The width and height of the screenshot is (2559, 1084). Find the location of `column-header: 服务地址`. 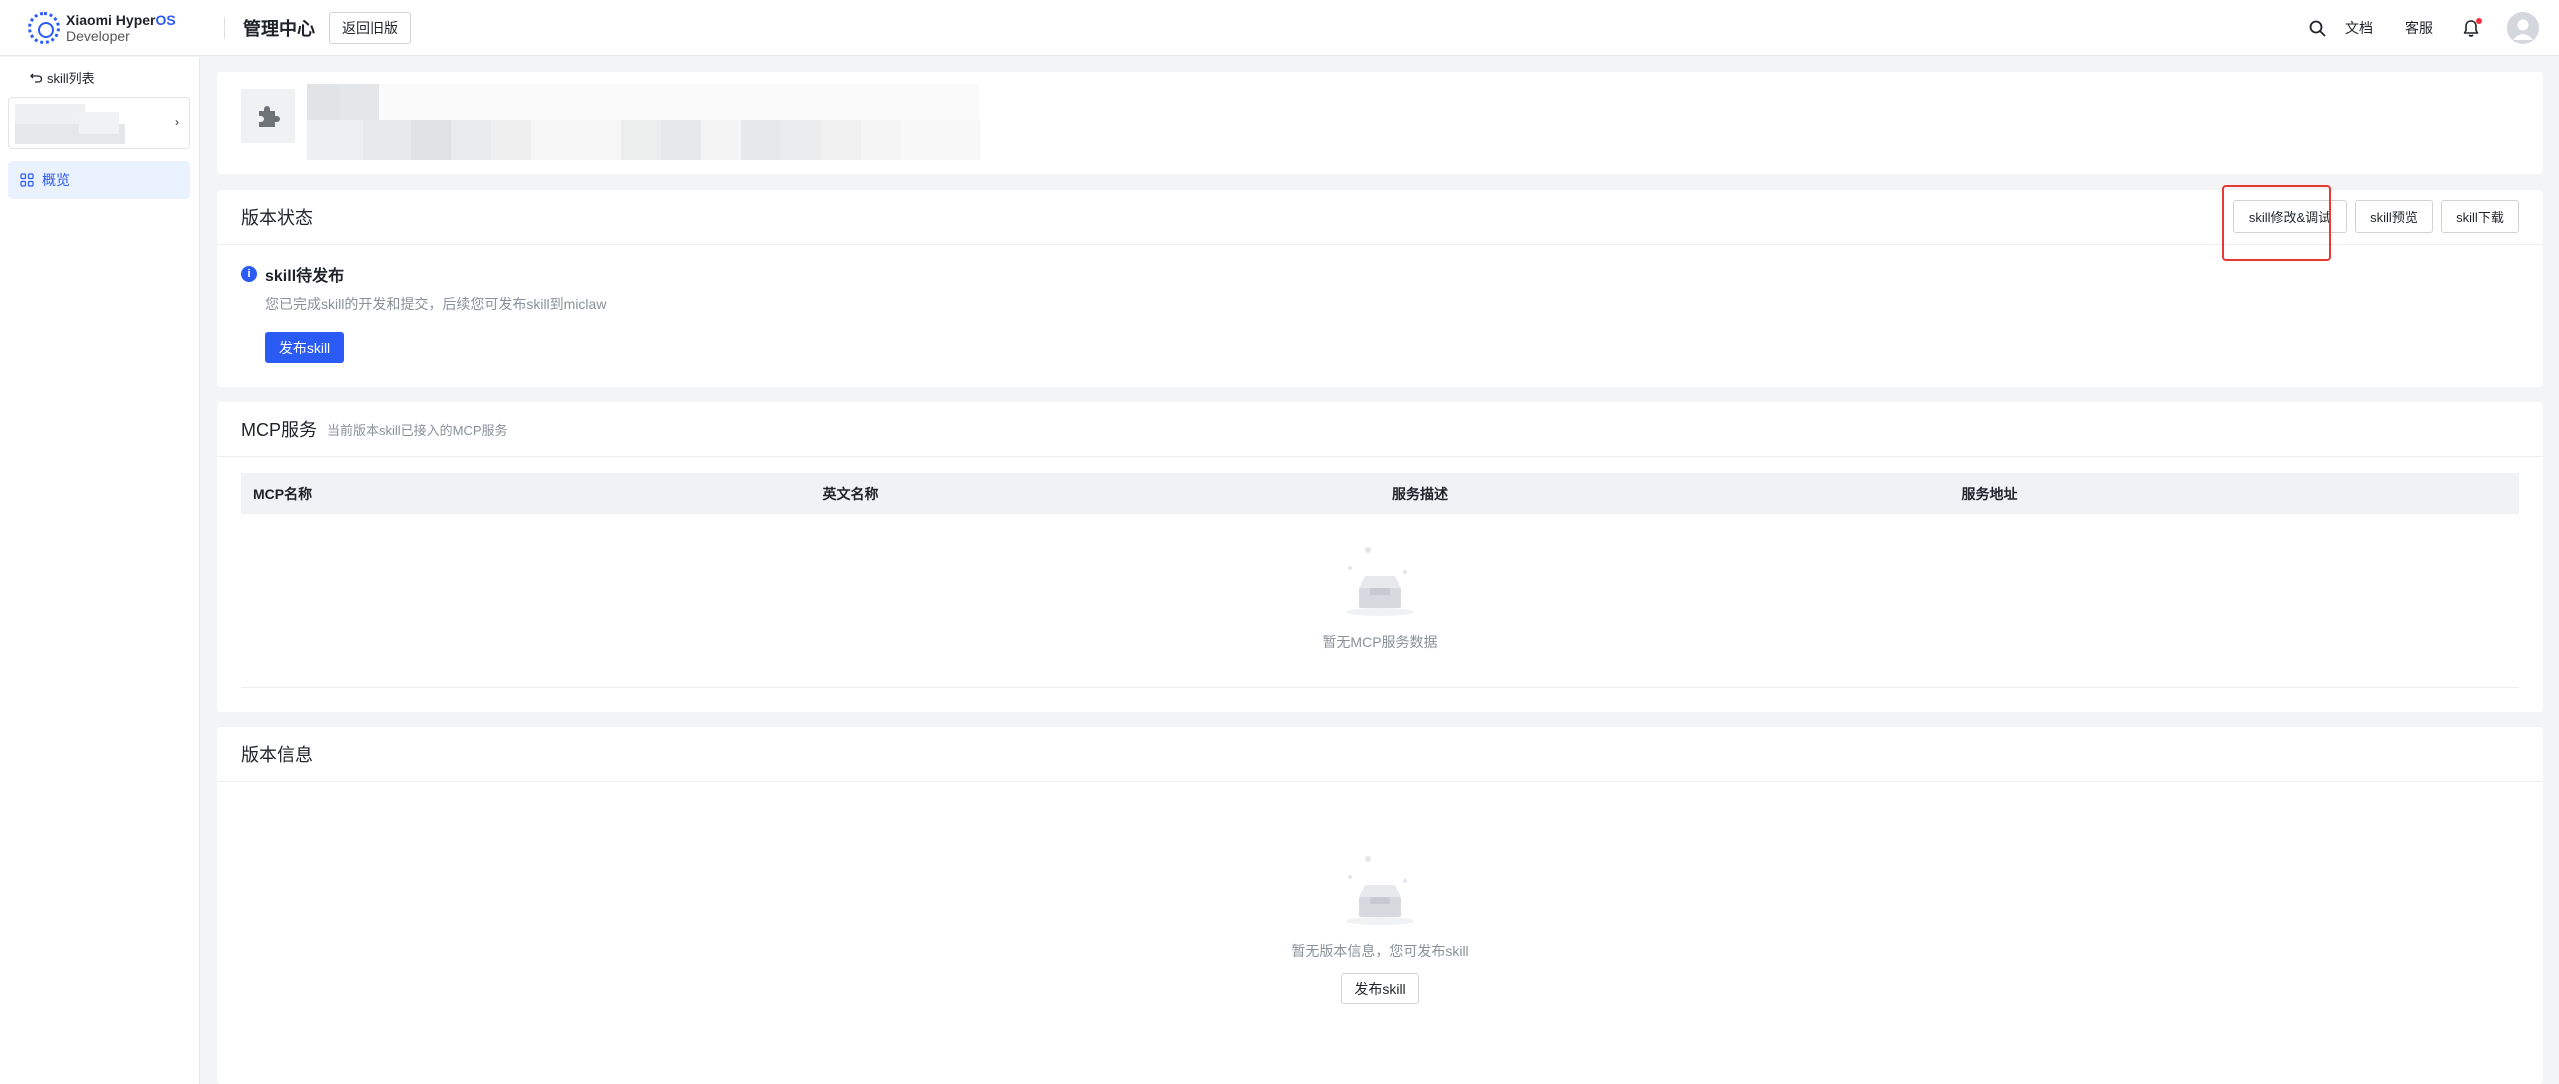

column-header: 服务地址 is located at coordinates (1989, 493).